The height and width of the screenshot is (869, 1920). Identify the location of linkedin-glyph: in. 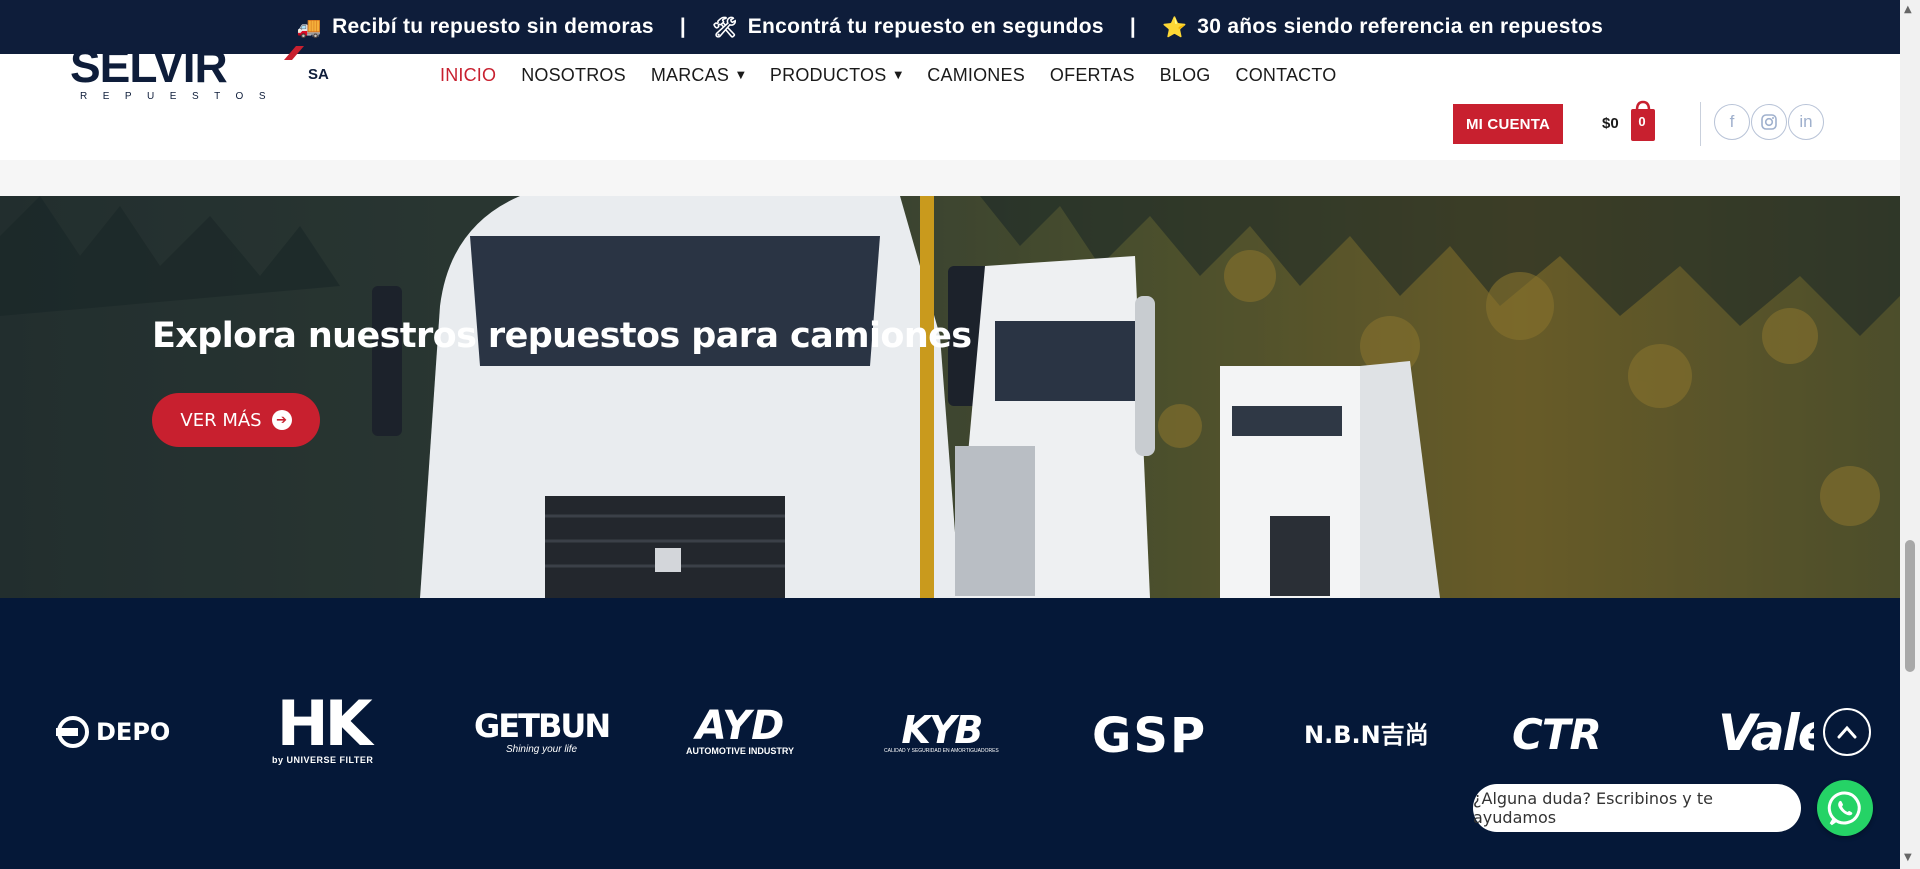
(1806, 121).